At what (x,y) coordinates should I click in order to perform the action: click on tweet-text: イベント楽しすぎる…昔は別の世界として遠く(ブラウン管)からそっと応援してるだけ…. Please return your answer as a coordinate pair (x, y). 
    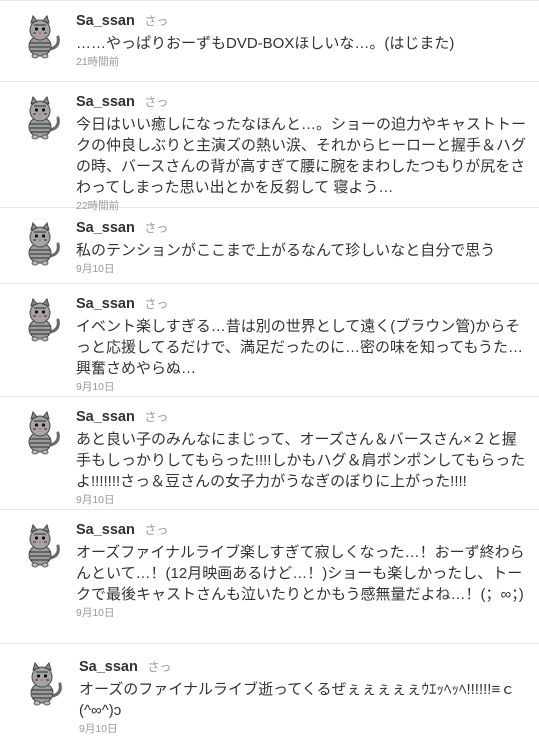
    Looking at the image, I should click on (300, 347).